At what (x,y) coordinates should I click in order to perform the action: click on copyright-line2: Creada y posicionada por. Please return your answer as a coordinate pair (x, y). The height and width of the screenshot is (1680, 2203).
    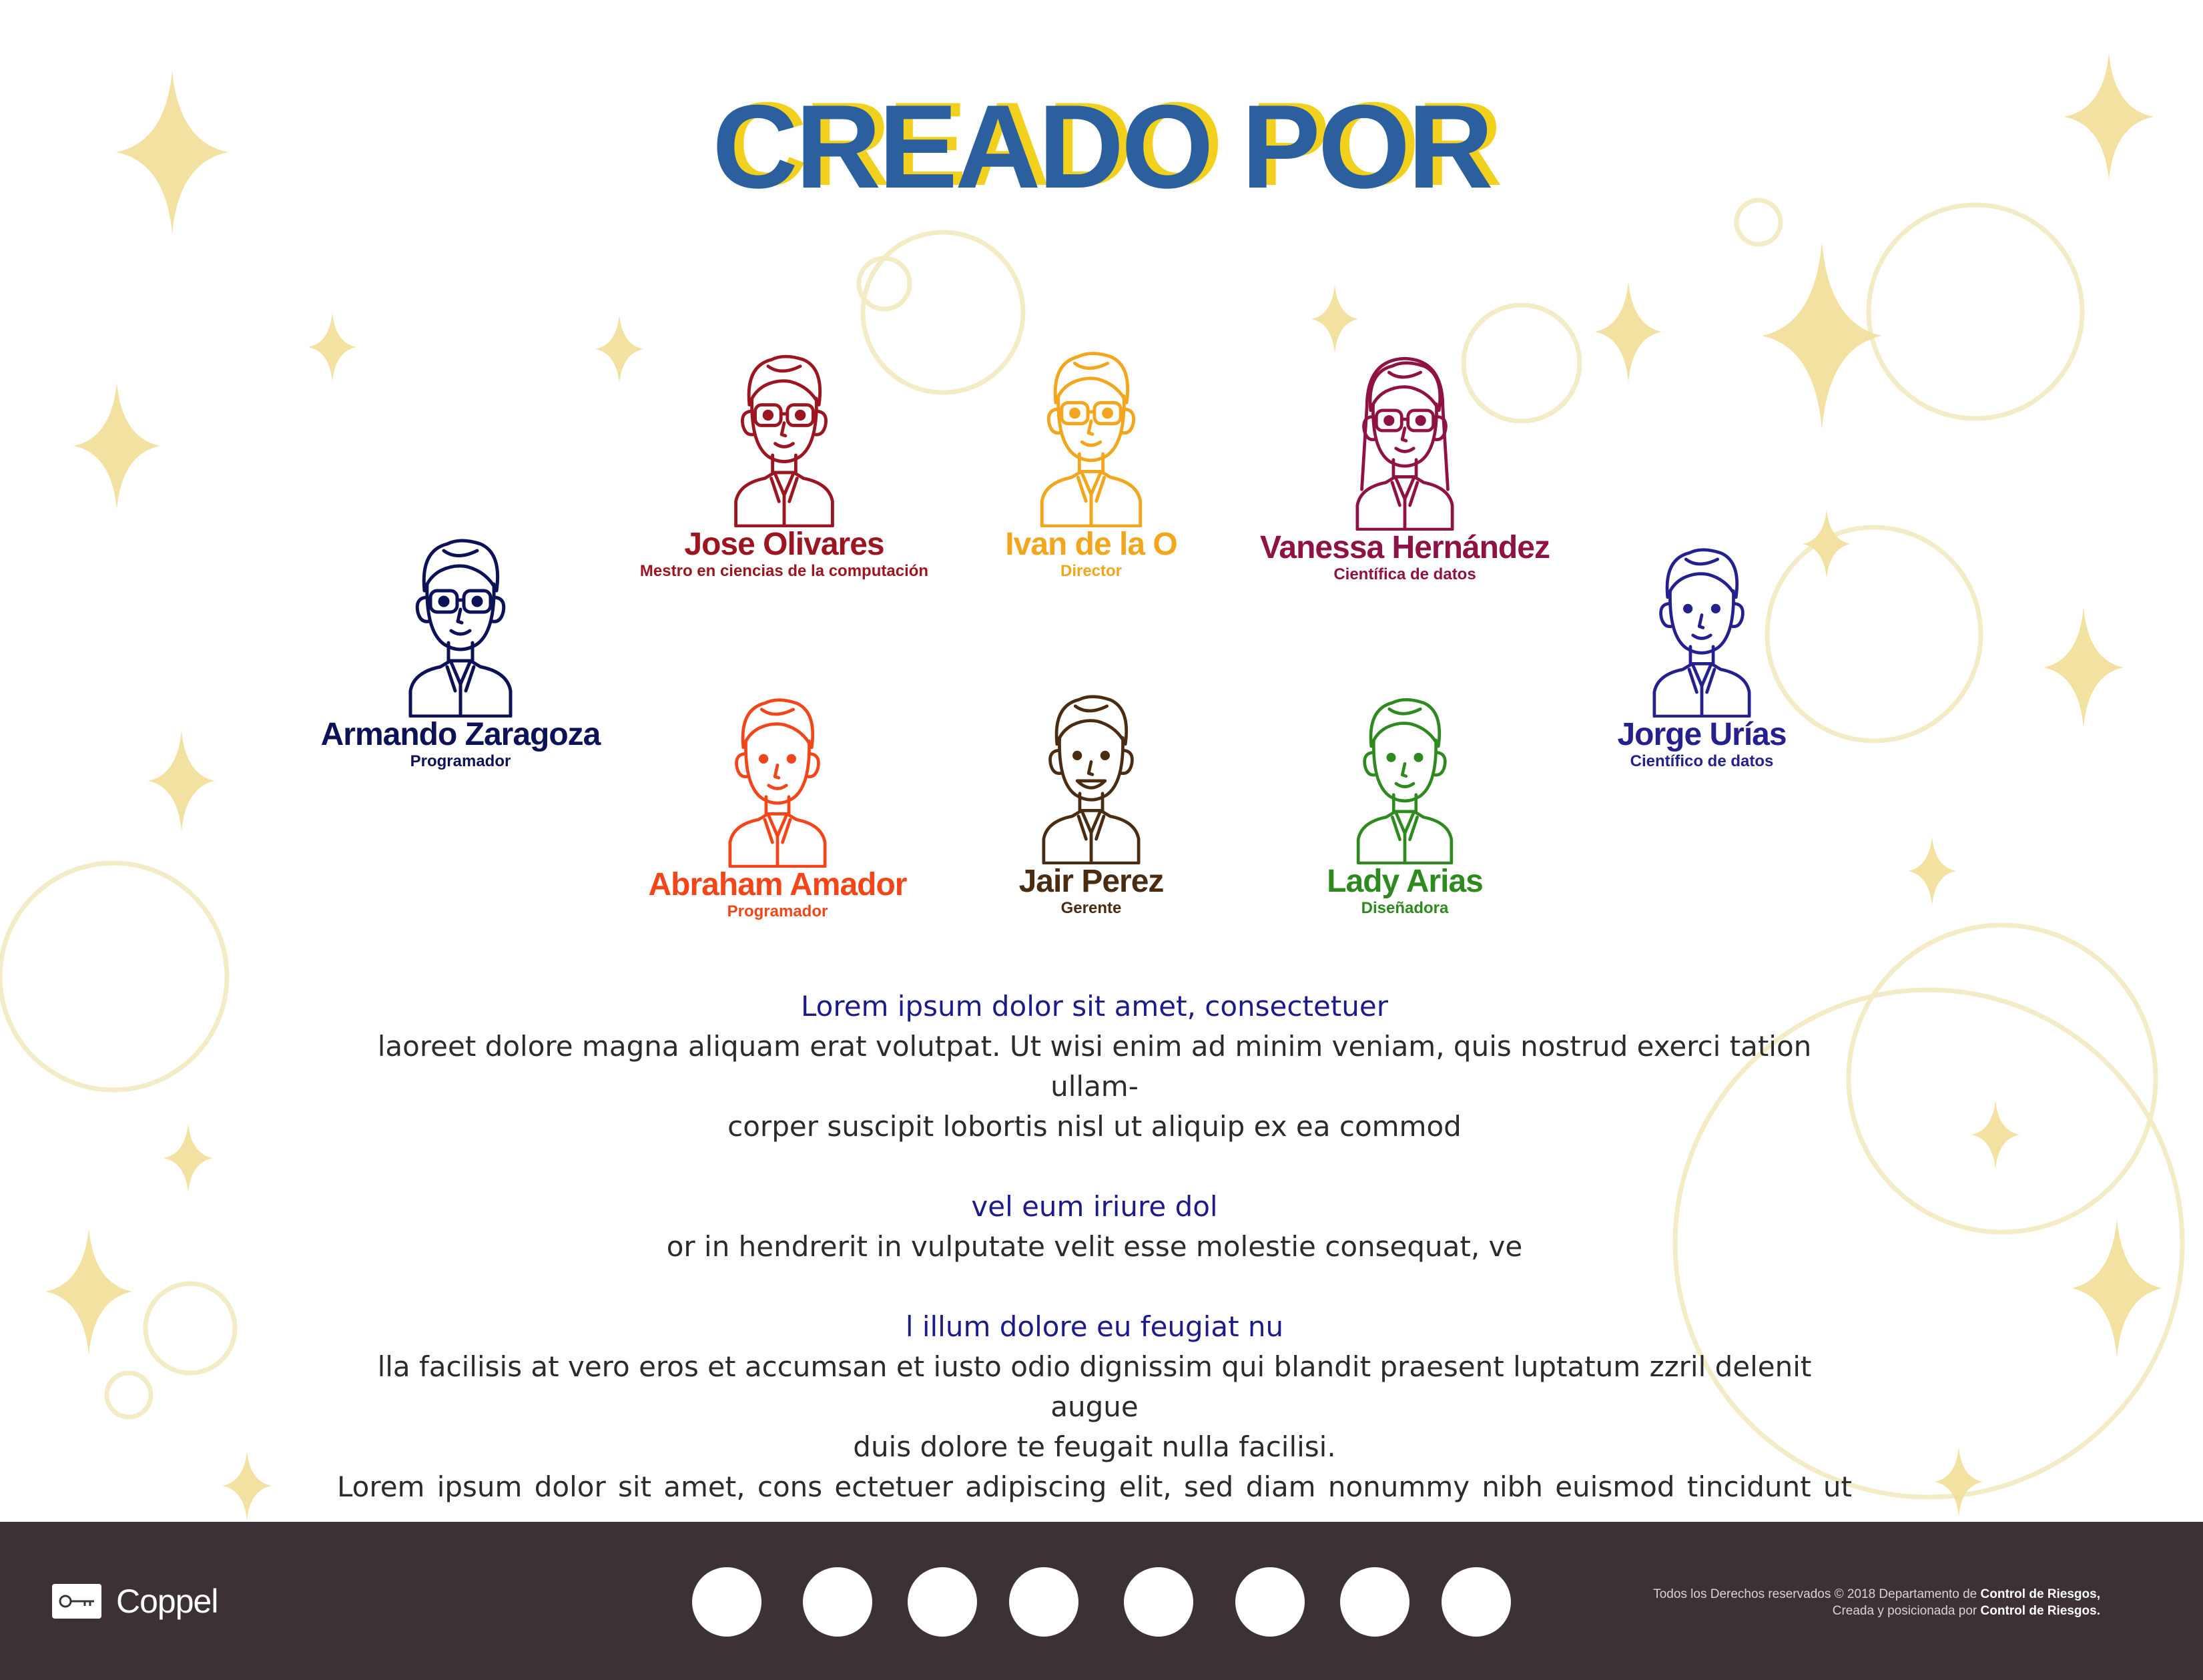
    Looking at the image, I should click on (1906, 1611).